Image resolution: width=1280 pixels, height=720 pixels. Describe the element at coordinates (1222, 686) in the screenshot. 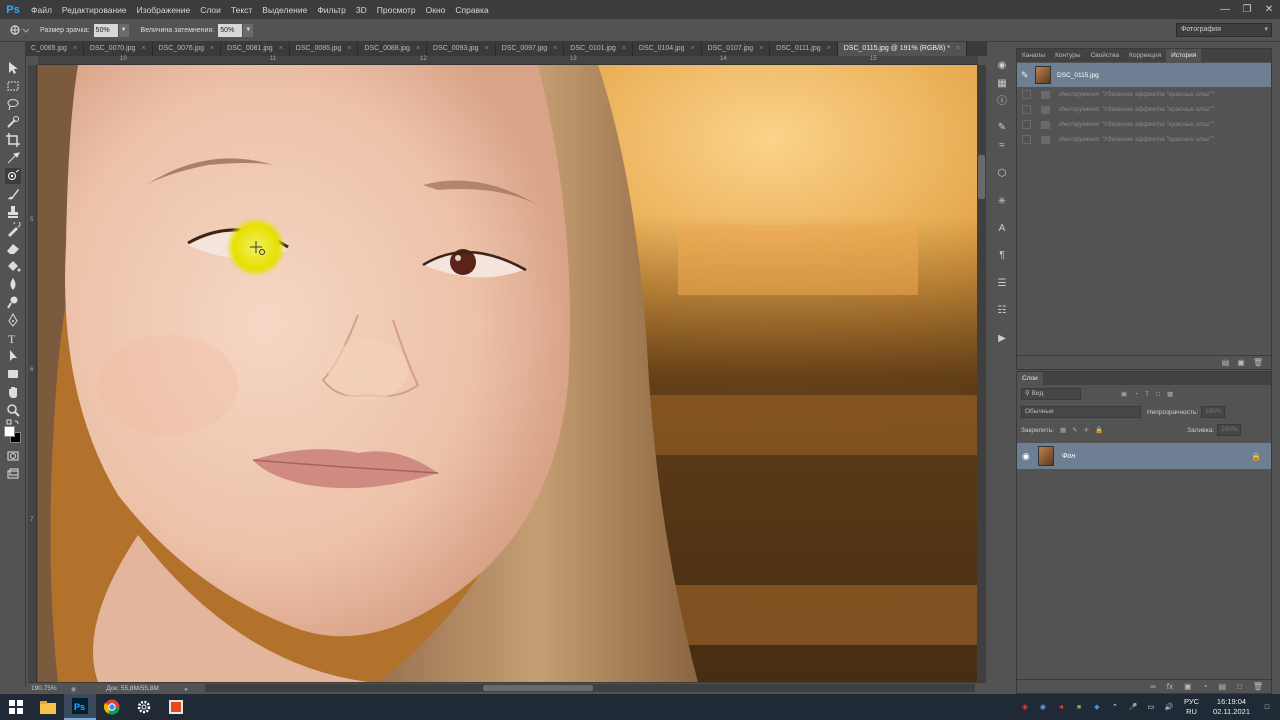

I see `new-group-icon: ▤` at that location.